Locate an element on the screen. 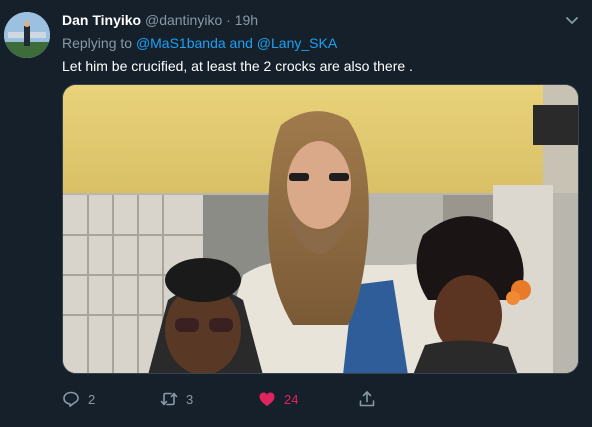 The height and width of the screenshot is (427, 592). retweet-icon is located at coordinates (169, 399).